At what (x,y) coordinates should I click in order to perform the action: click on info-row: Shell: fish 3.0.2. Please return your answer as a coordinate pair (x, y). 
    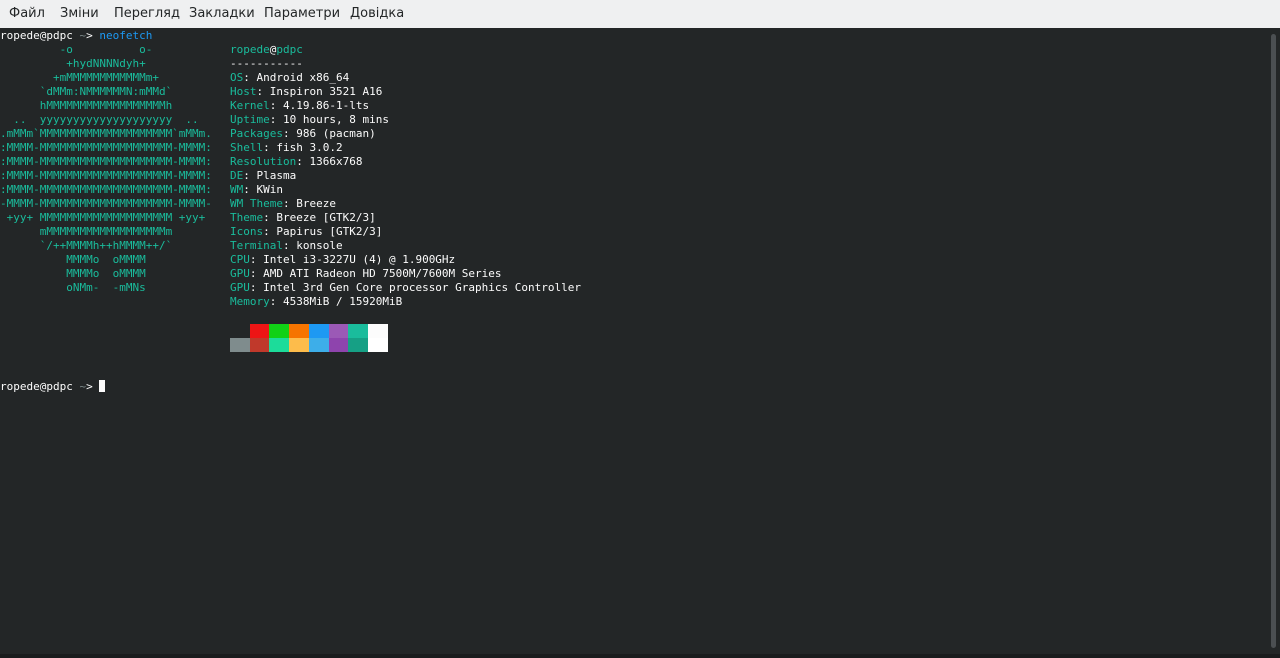
    Looking at the image, I should click on (286, 147).